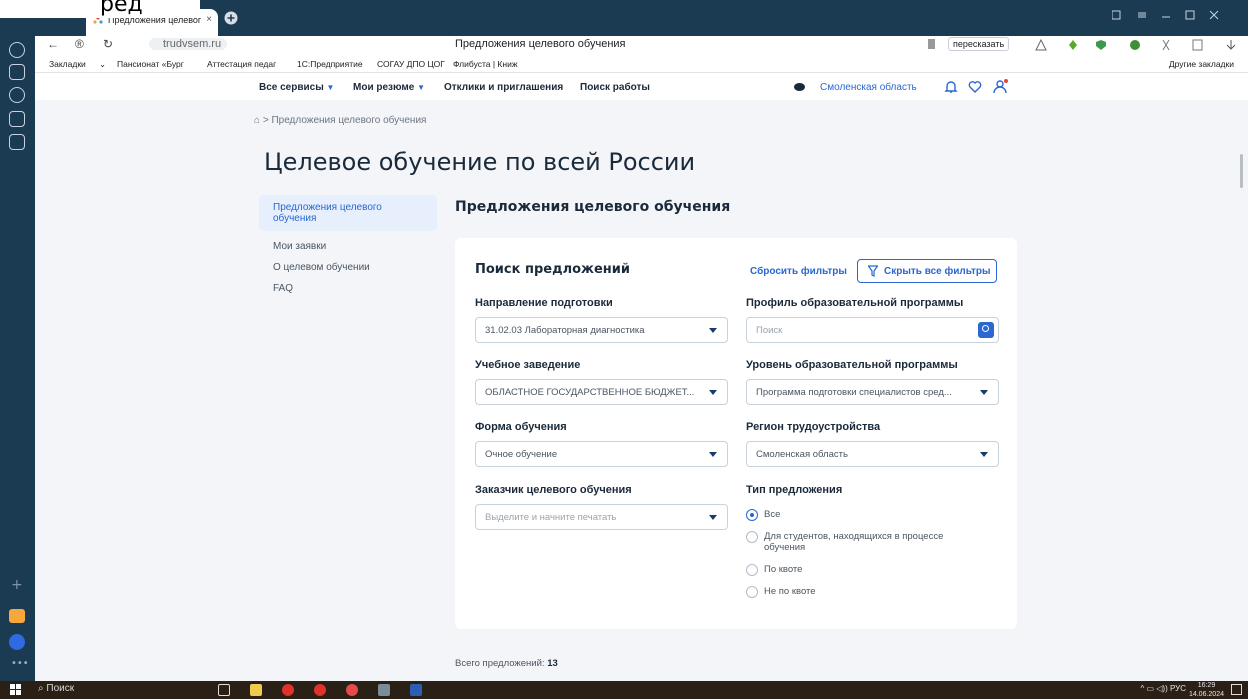 Image resolution: width=1248 pixels, height=699 pixels. What do you see at coordinates (291, 87) in the screenshot?
I see `nav-all-services-label: Все сервисы` at bounding box center [291, 87].